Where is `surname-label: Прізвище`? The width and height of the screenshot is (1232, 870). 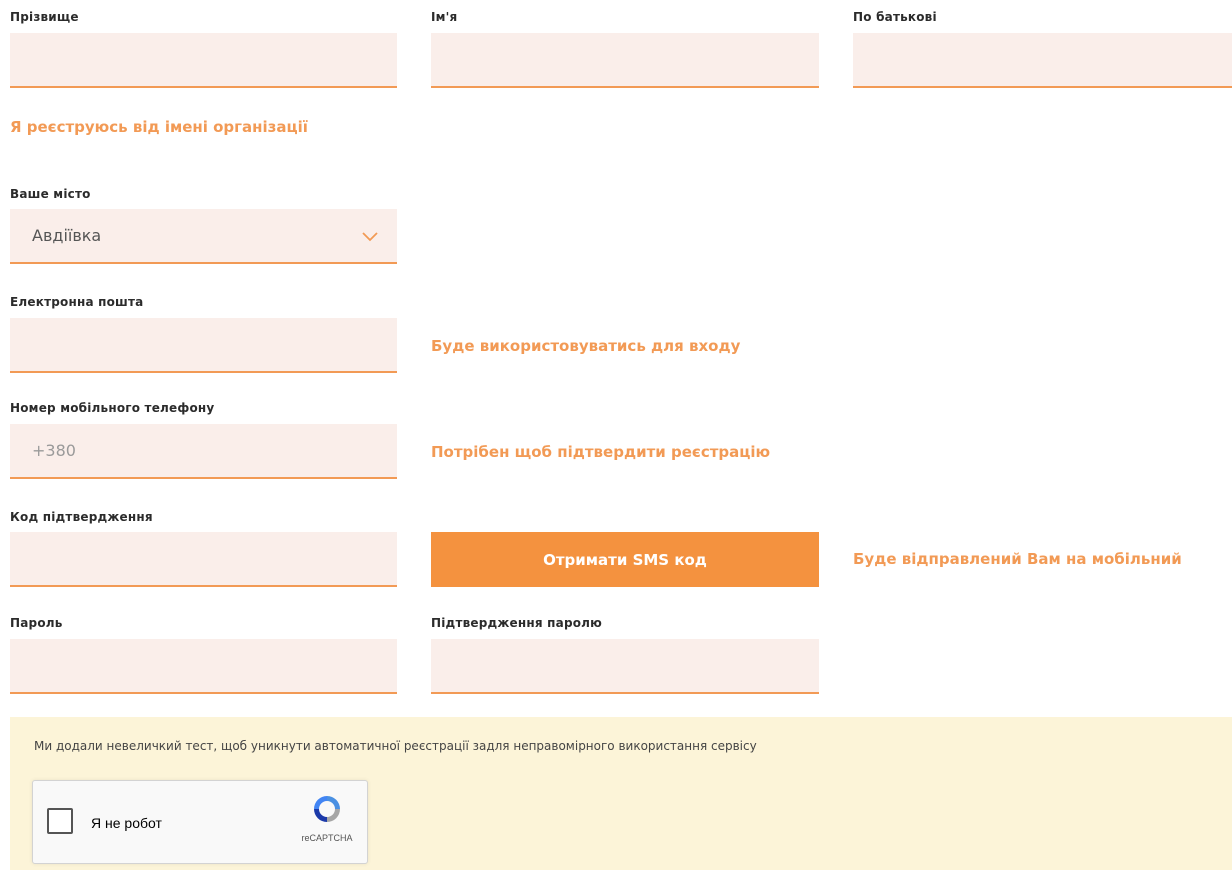 surname-label: Прізвище is located at coordinates (44, 17).